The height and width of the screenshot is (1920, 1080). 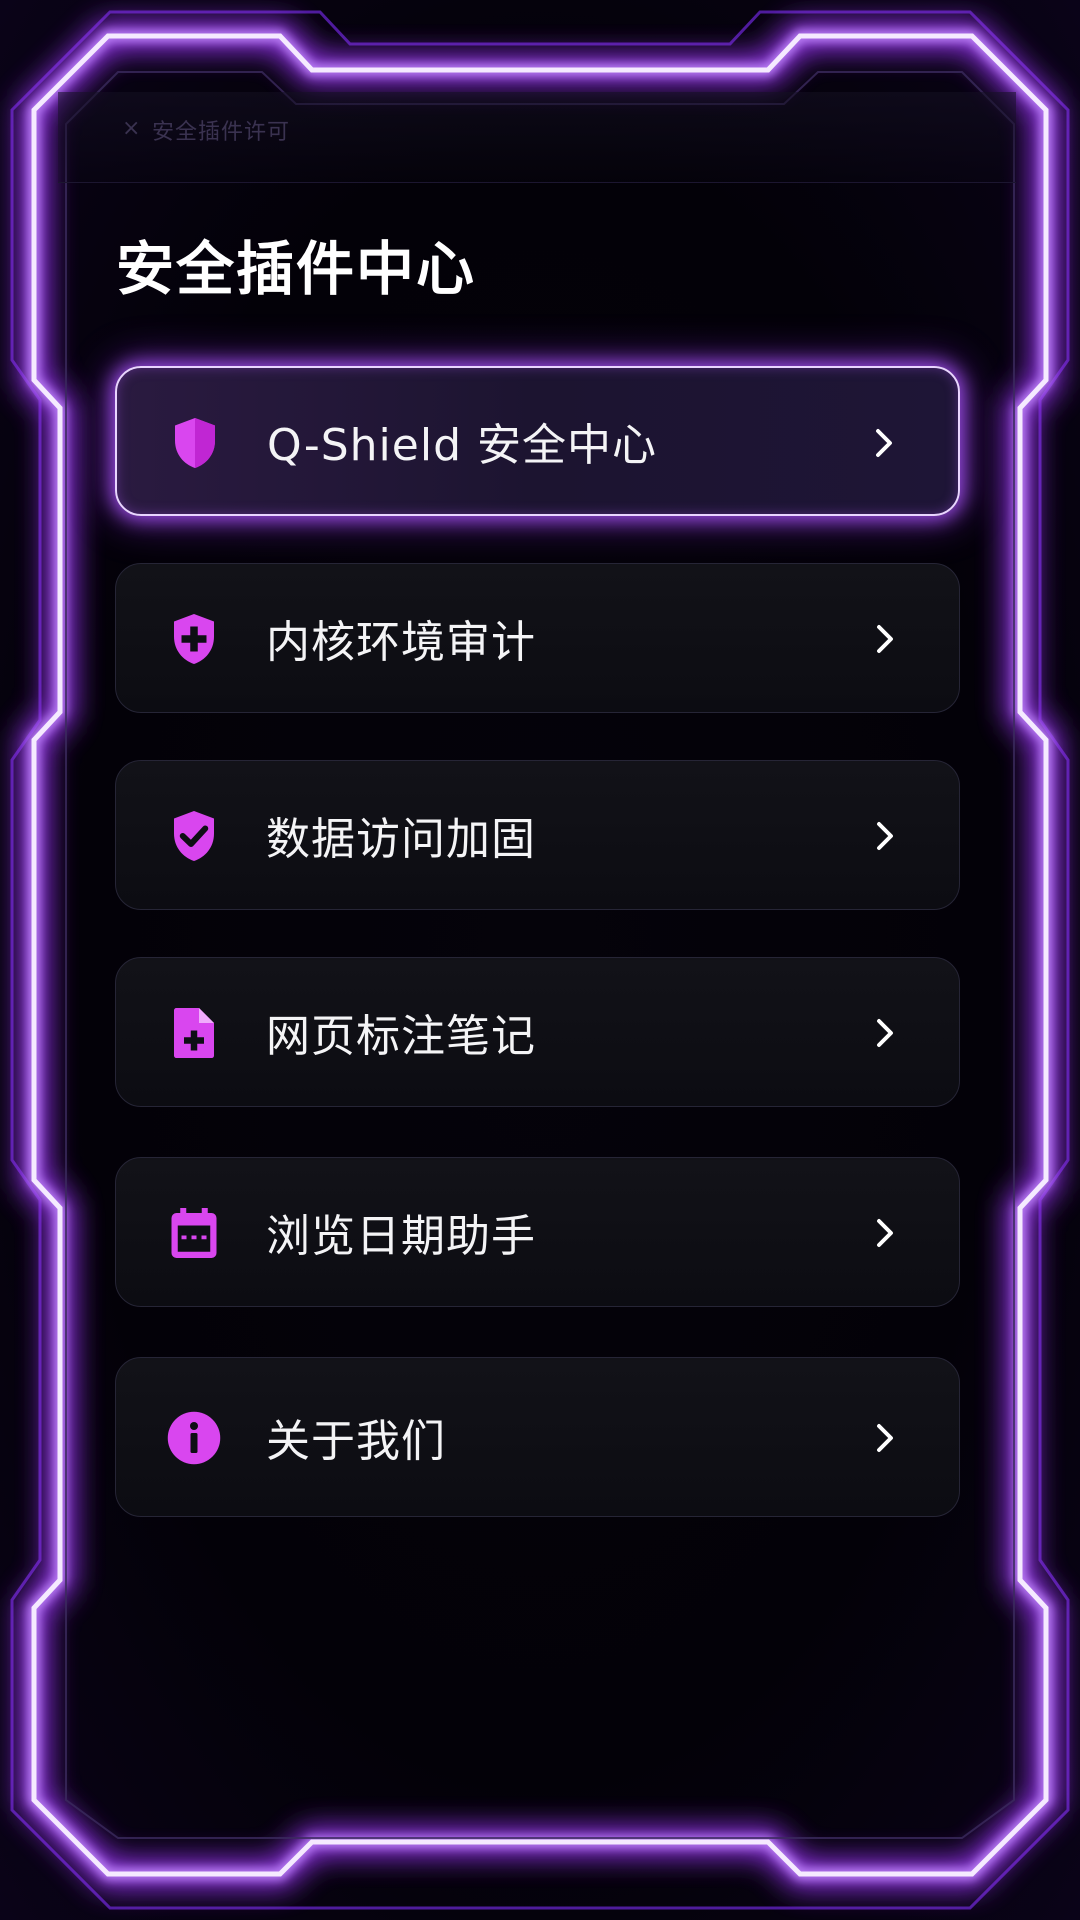 I want to click on close-icon: ×, so click(x=131, y=128).